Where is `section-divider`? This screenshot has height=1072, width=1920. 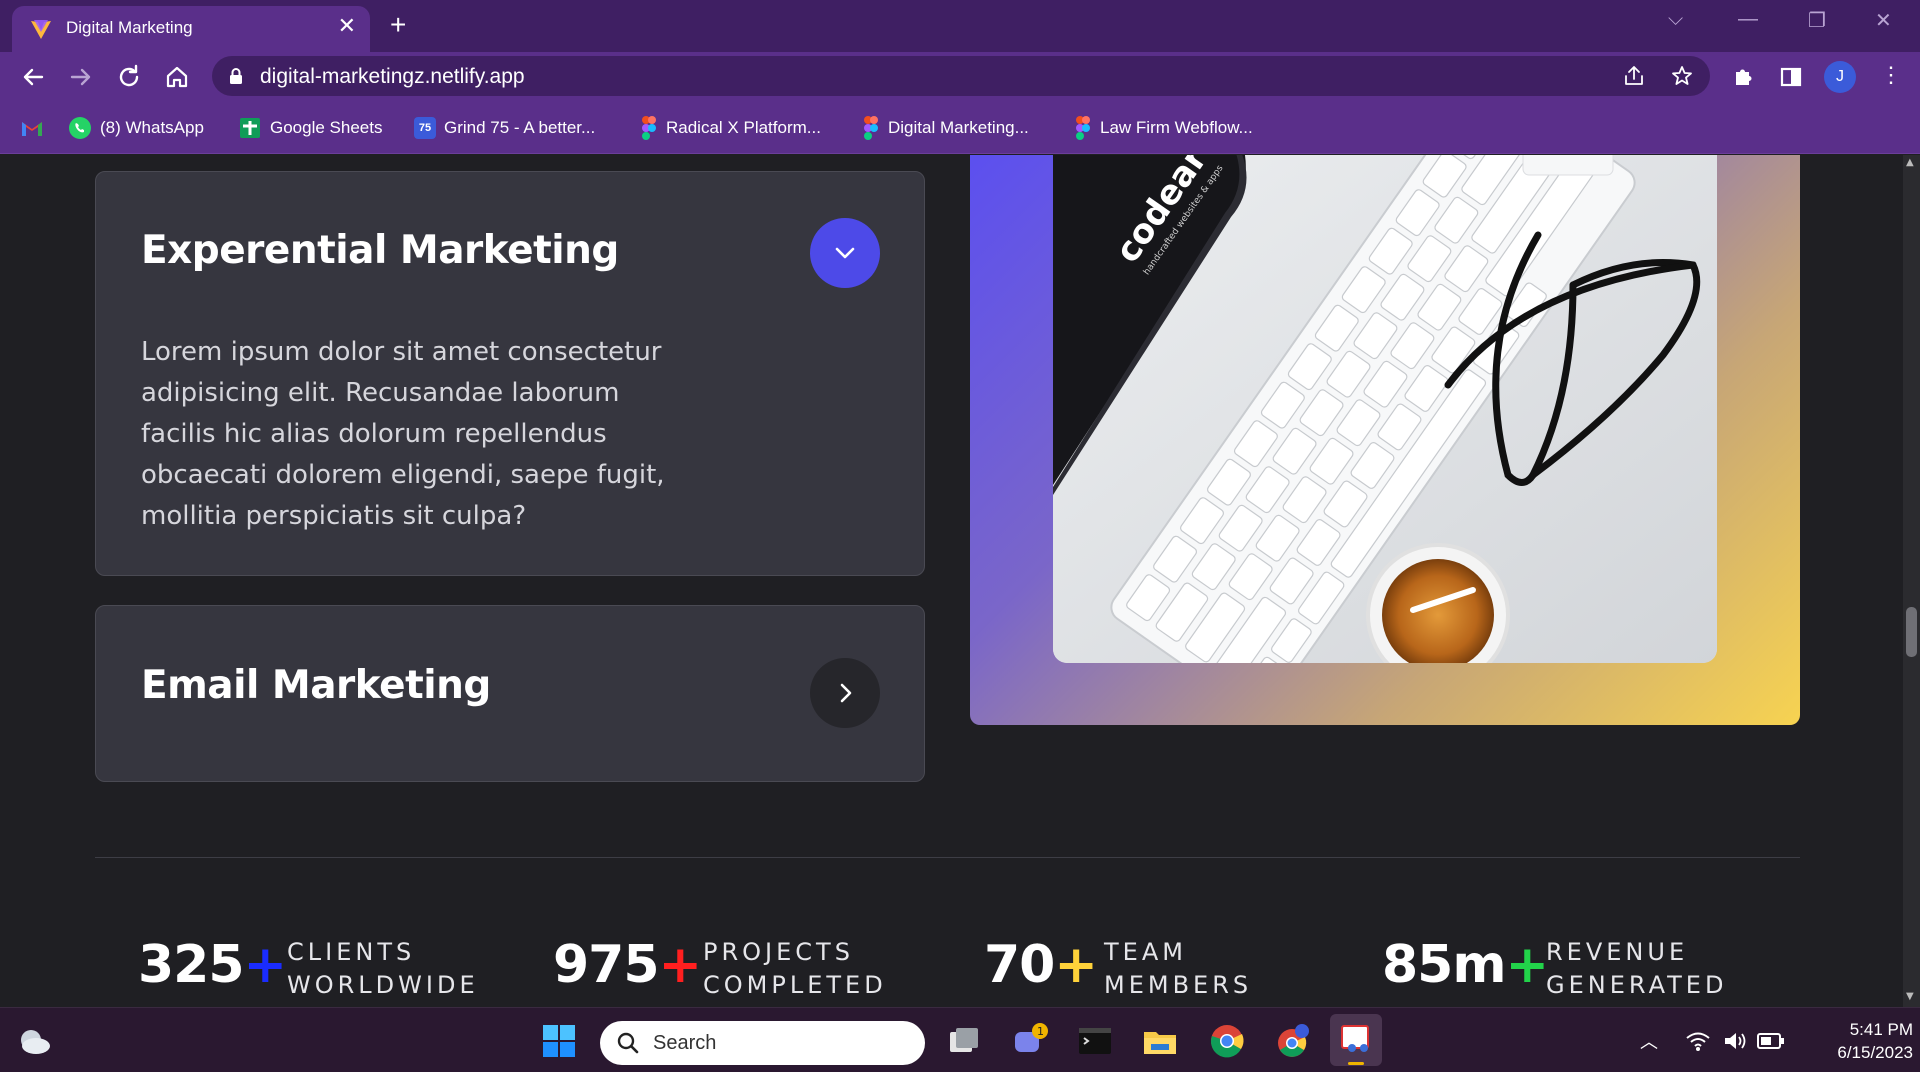
section-divider is located at coordinates (947, 857).